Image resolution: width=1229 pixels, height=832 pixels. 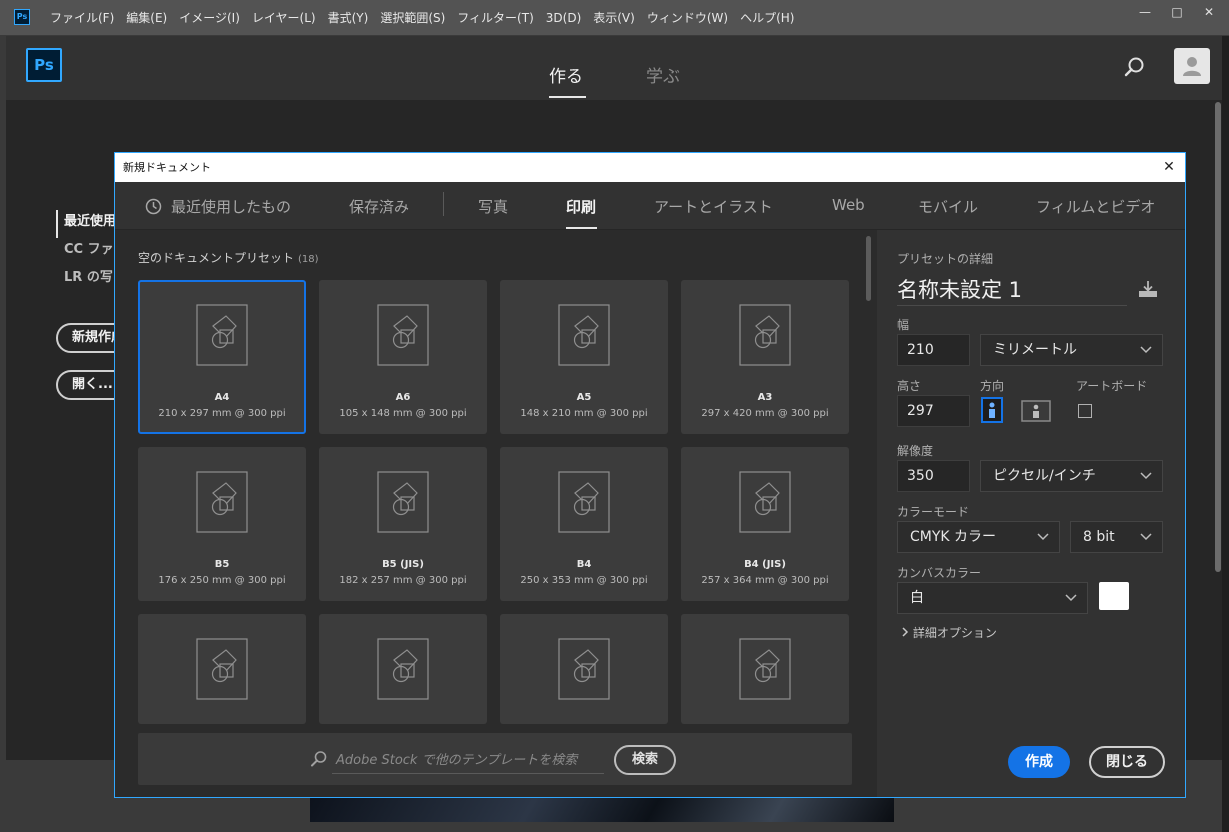 What do you see at coordinates (993, 410) in the screenshot?
I see `portrait-orientation-button` at bounding box center [993, 410].